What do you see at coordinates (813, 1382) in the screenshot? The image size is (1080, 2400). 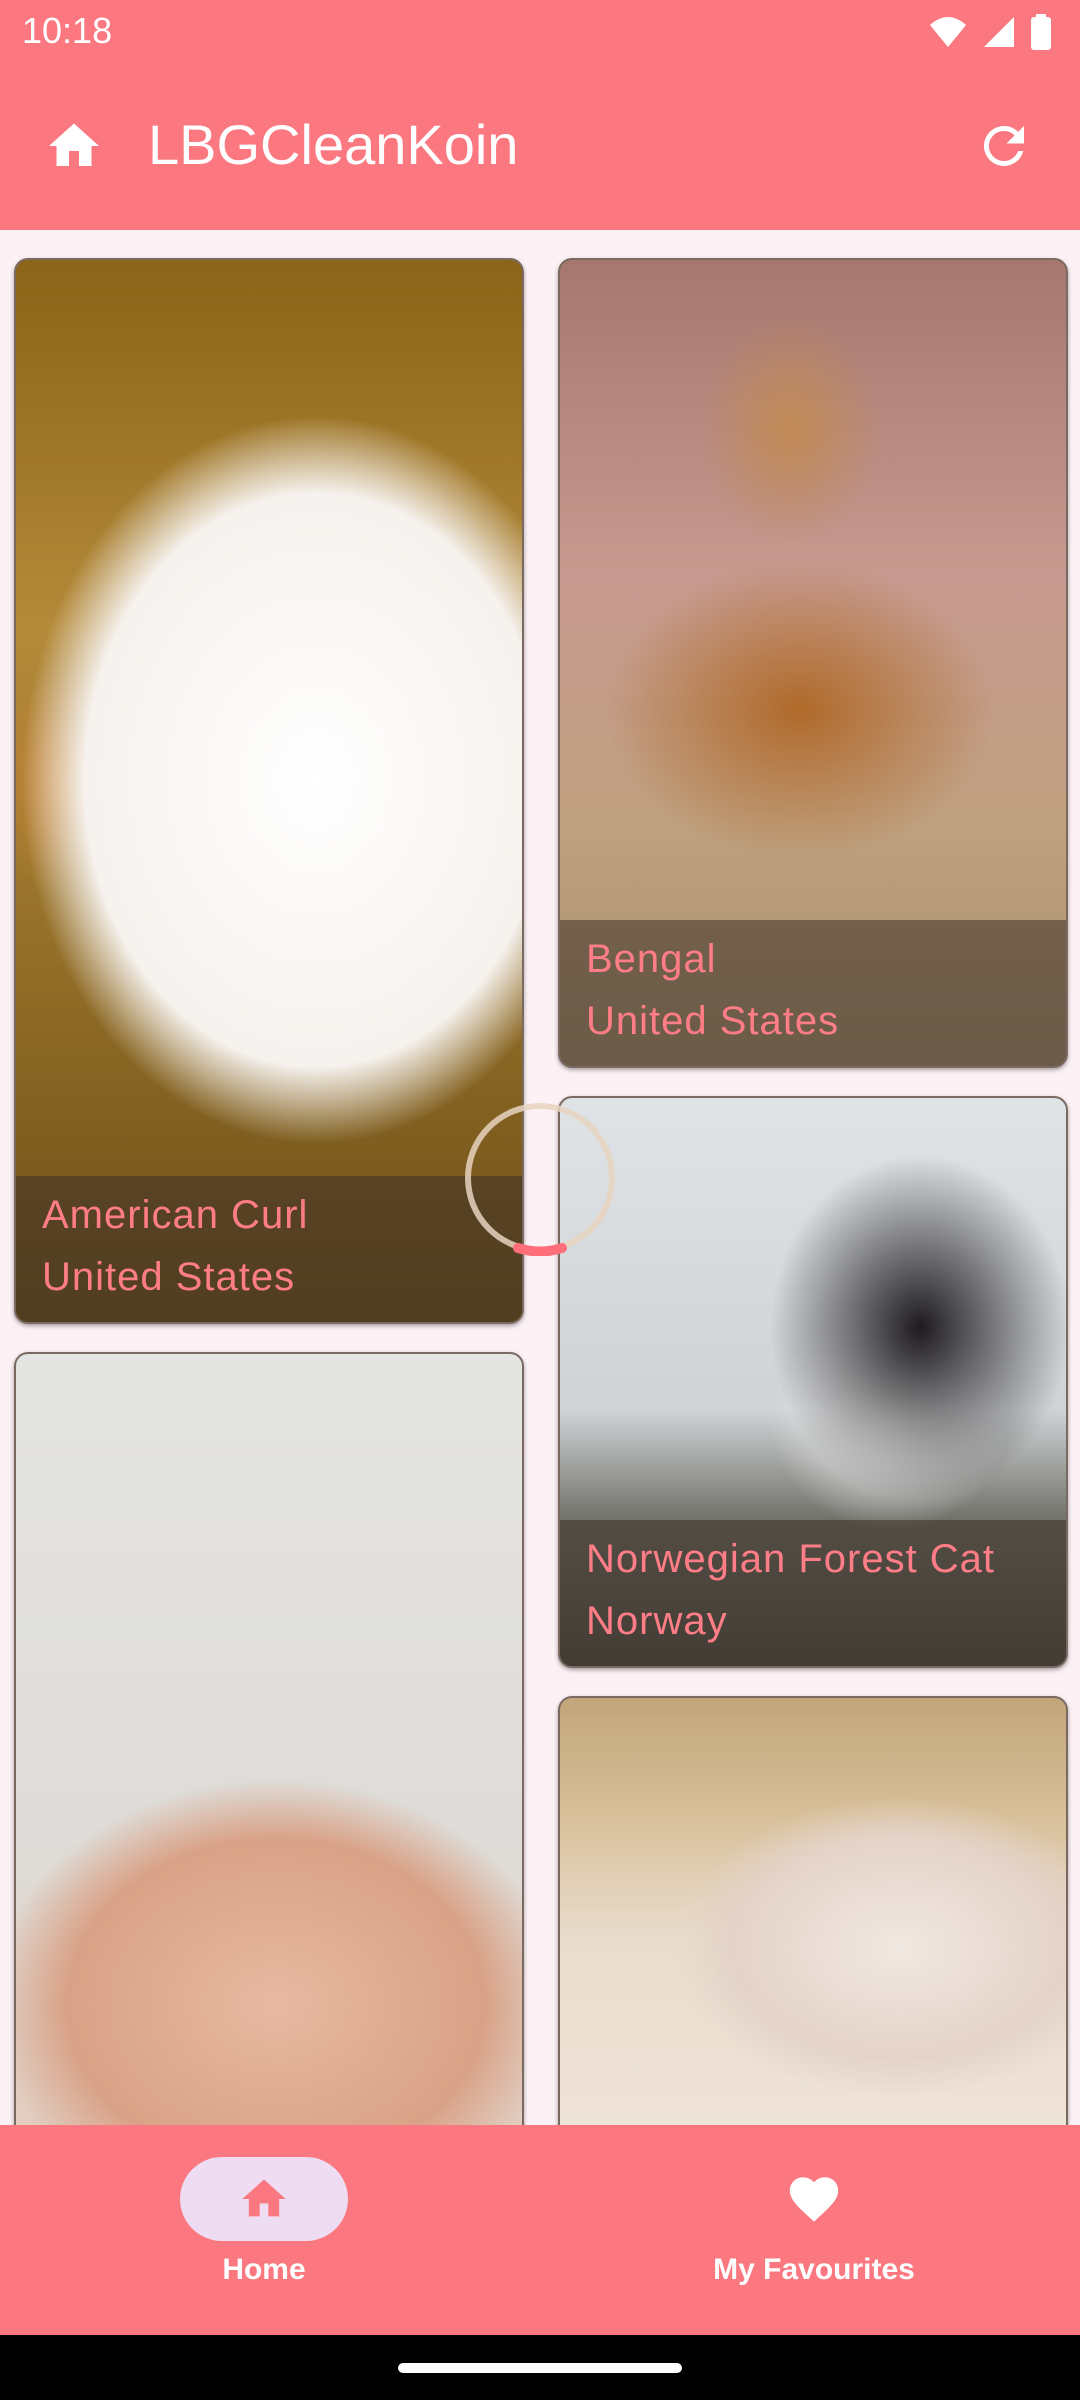 I see `breed-card: Norwegian Forest Cat Norway` at bounding box center [813, 1382].